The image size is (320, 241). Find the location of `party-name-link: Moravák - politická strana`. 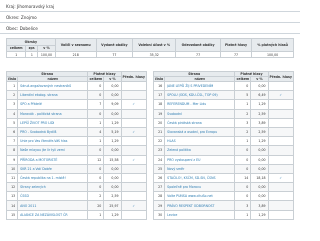

party-name-link: Moravák - politická strana is located at coordinates (53, 113).